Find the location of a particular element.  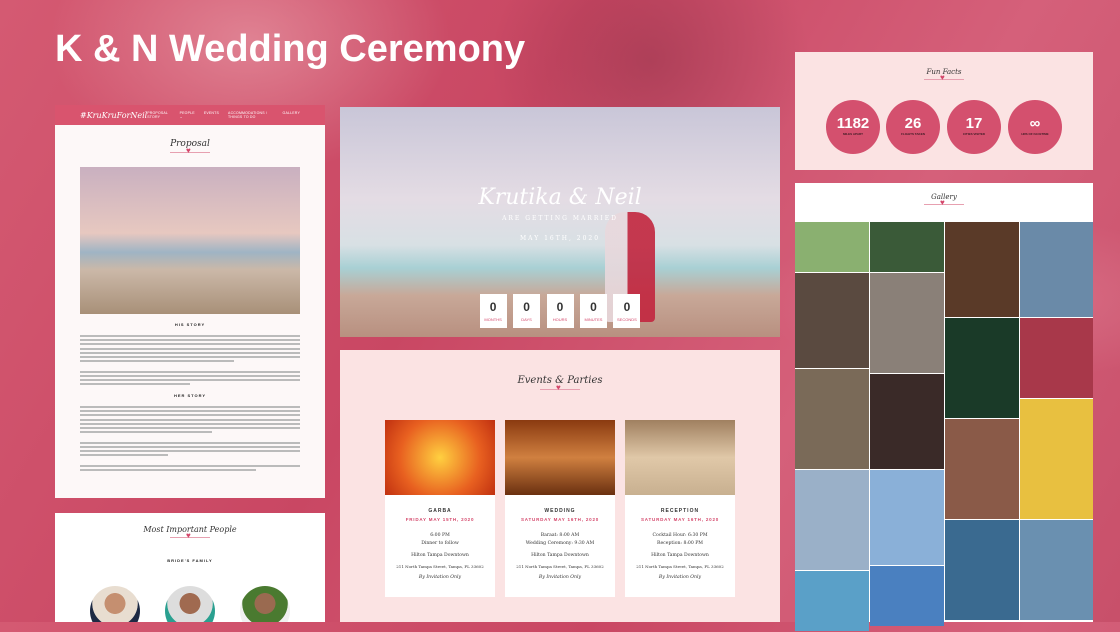

nav-proposal: PROPOSAL STORY is located at coordinates (158, 115).